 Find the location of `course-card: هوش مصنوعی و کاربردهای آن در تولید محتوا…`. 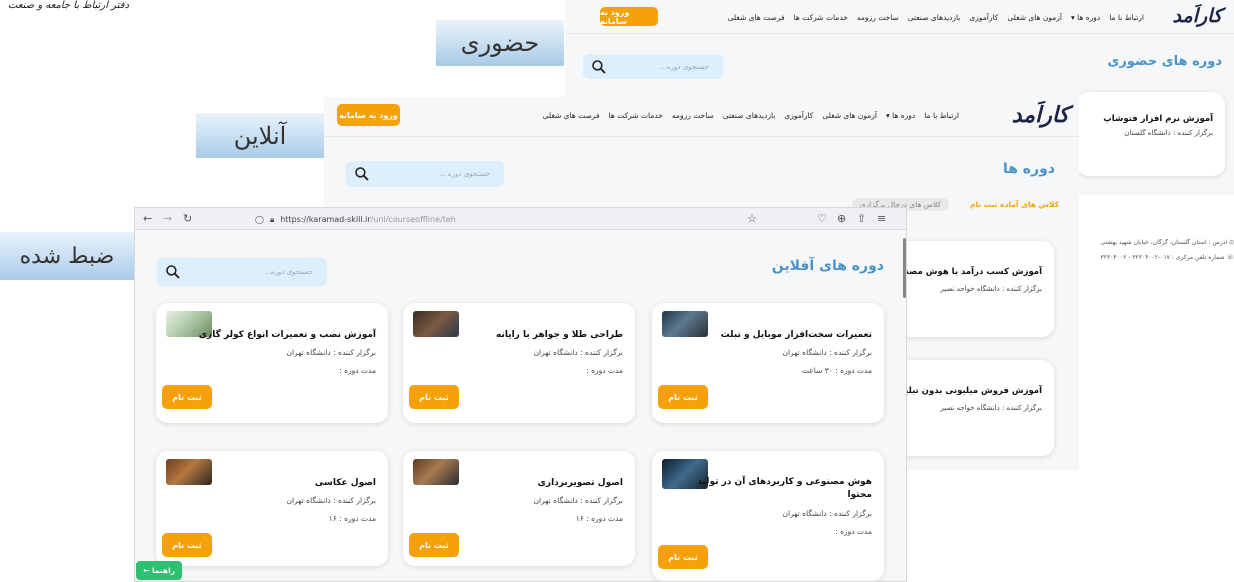

course-card: هوش مصنوعی و کاربردهای آن در تولید محتوا… is located at coordinates (768, 516).